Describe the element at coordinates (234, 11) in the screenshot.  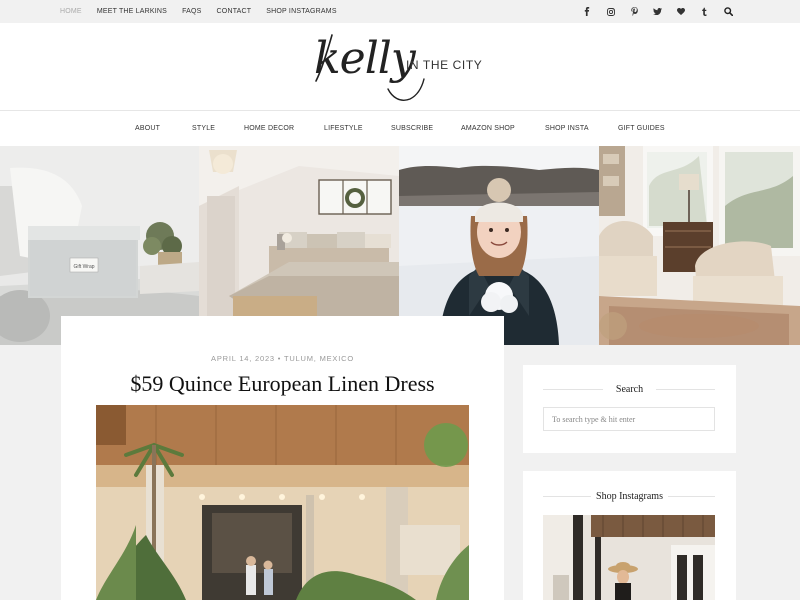
I see `topnav-contact-link: CONTACT` at that location.